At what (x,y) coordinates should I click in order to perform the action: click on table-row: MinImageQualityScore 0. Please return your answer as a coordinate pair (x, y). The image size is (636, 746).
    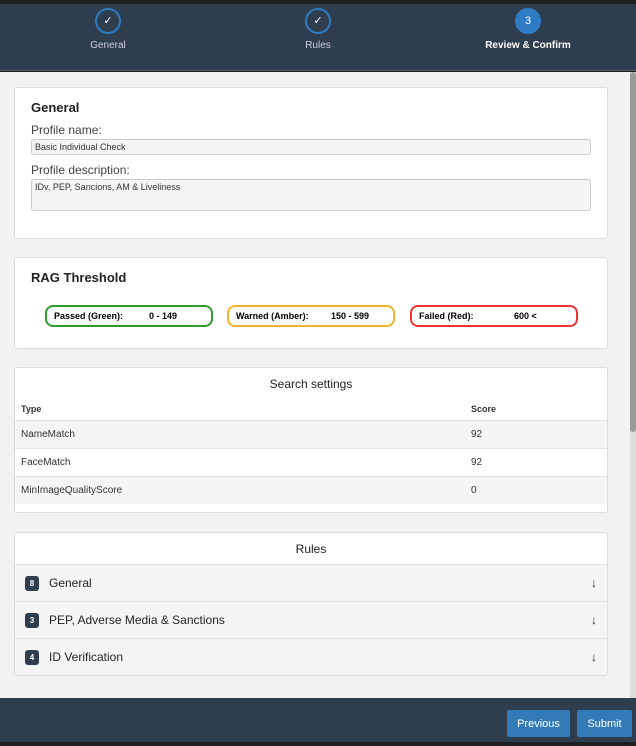
    Looking at the image, I should click on (311, 489).